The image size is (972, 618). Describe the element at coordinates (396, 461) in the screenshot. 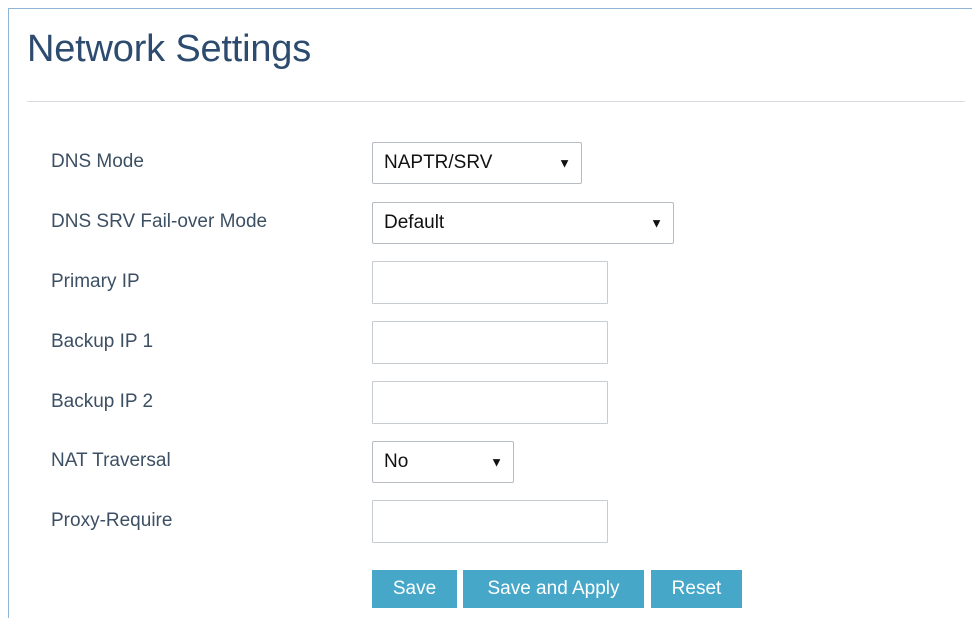

I see `nat-traversal-value: No` at that location.